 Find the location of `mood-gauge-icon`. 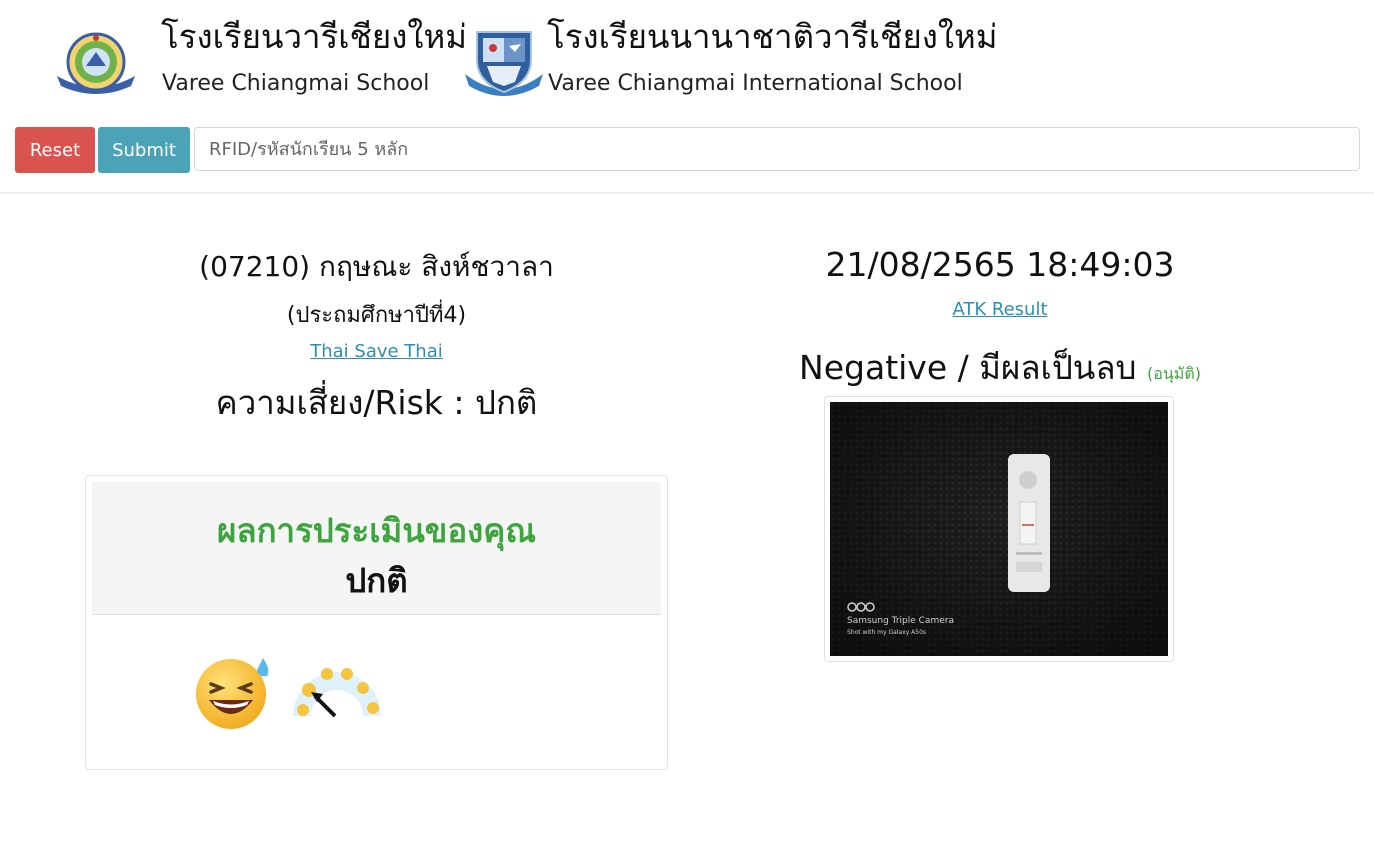

mood-gauge-icon is located at coordinates (337, 693).